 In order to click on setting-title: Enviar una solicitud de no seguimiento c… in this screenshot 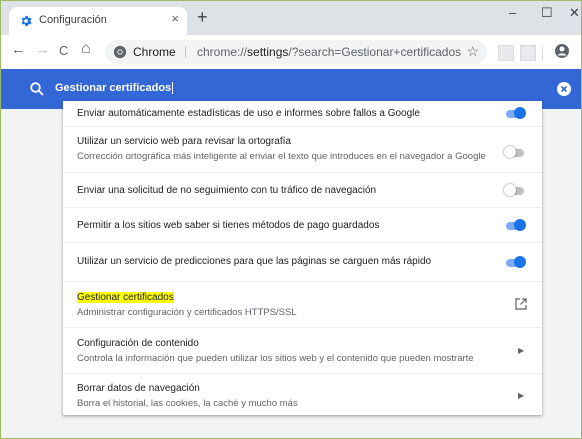, I will do `click(227, 190)`.